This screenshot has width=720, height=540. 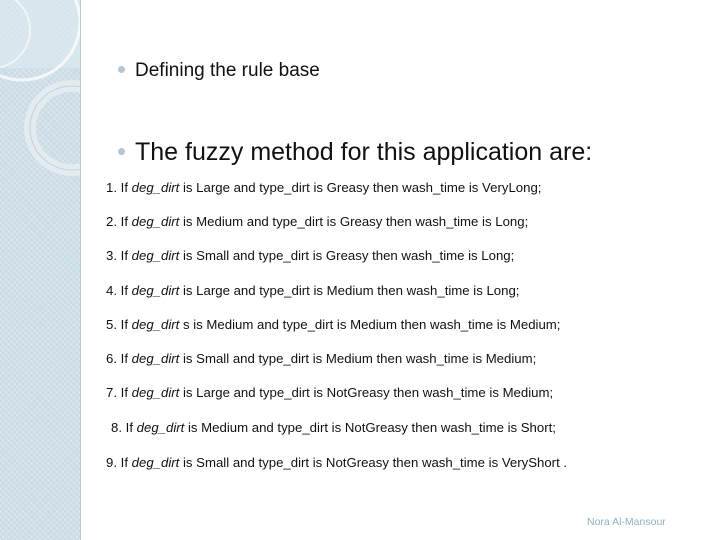 I want to click on footer-author: Nora Al-Mansour, so click(x=626, y=522).